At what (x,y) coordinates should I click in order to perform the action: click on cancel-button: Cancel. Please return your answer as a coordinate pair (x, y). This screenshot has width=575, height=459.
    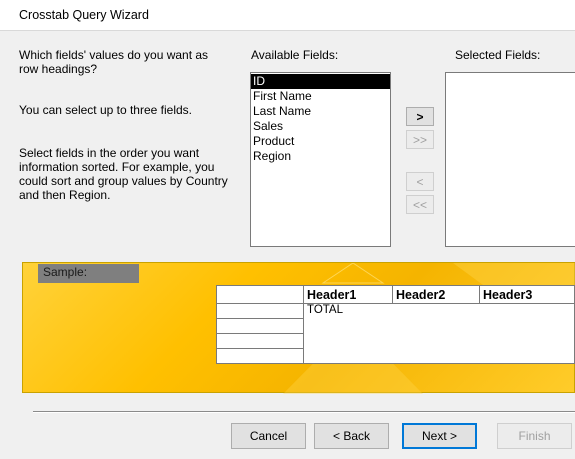
    Looking at the image, I should click on (268, 436).